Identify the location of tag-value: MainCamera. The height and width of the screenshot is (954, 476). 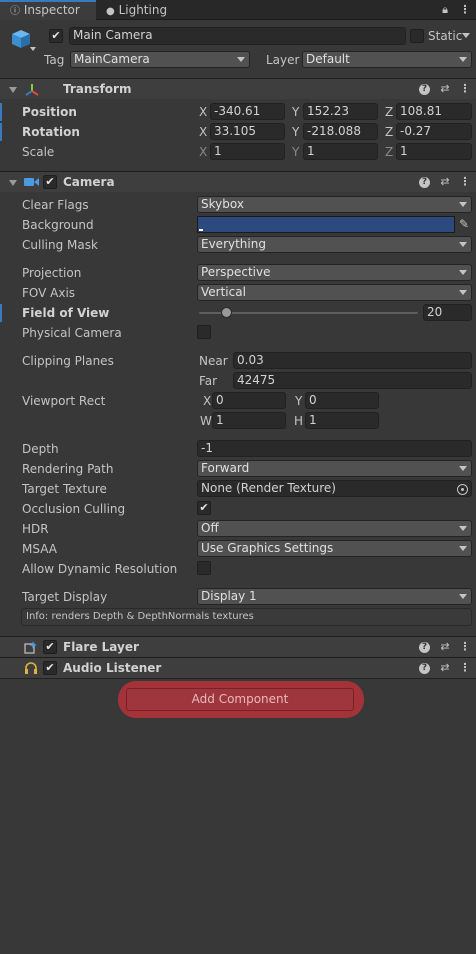
(112, 59).